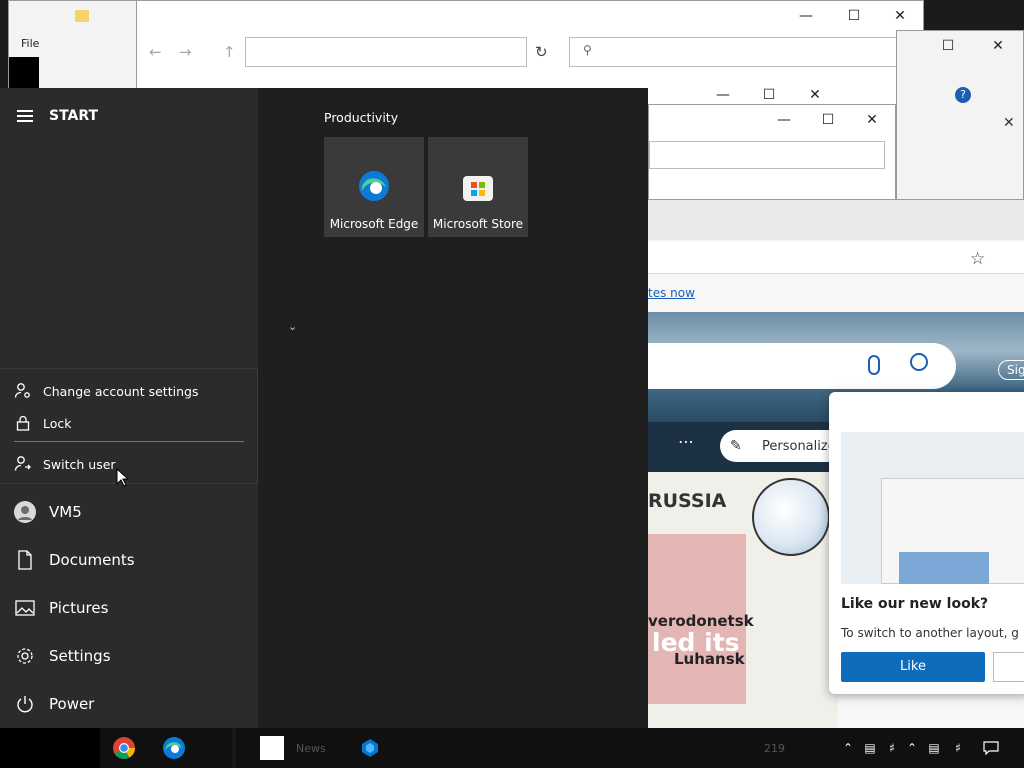  I want to click on hamburger-icon, so click(25, 116).